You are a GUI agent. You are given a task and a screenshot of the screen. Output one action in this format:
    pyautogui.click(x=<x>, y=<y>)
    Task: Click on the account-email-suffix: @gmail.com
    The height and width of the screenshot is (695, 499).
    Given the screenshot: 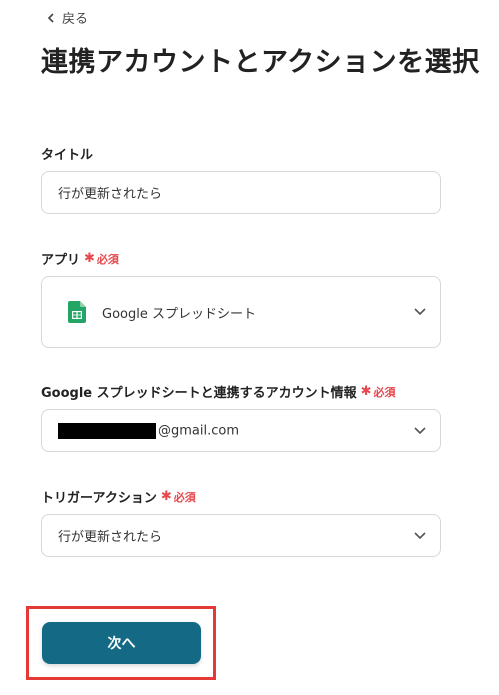 What is the action you would take?
    pyautogui.click(x=199, y=430)
    